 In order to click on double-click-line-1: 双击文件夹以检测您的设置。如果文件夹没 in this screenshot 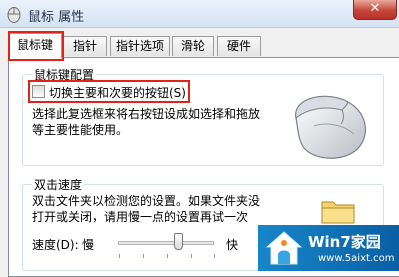, I will do `click(146, 201)`.